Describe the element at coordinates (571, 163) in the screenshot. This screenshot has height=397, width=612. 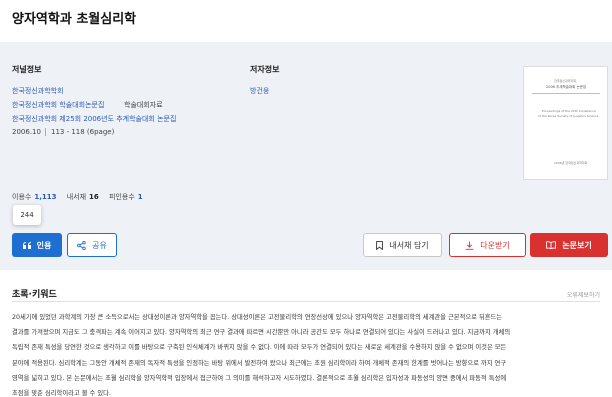
I see `cover-bottom: 2006년 한국정신과학학회` at that location.